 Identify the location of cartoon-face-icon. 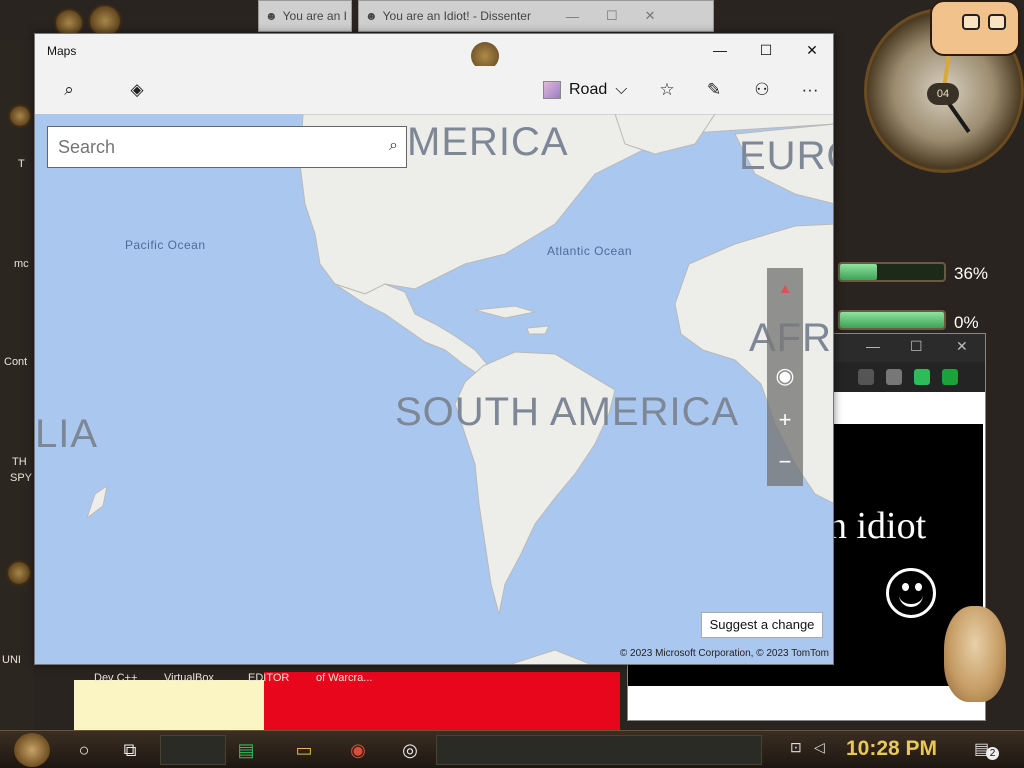
(975, 28).